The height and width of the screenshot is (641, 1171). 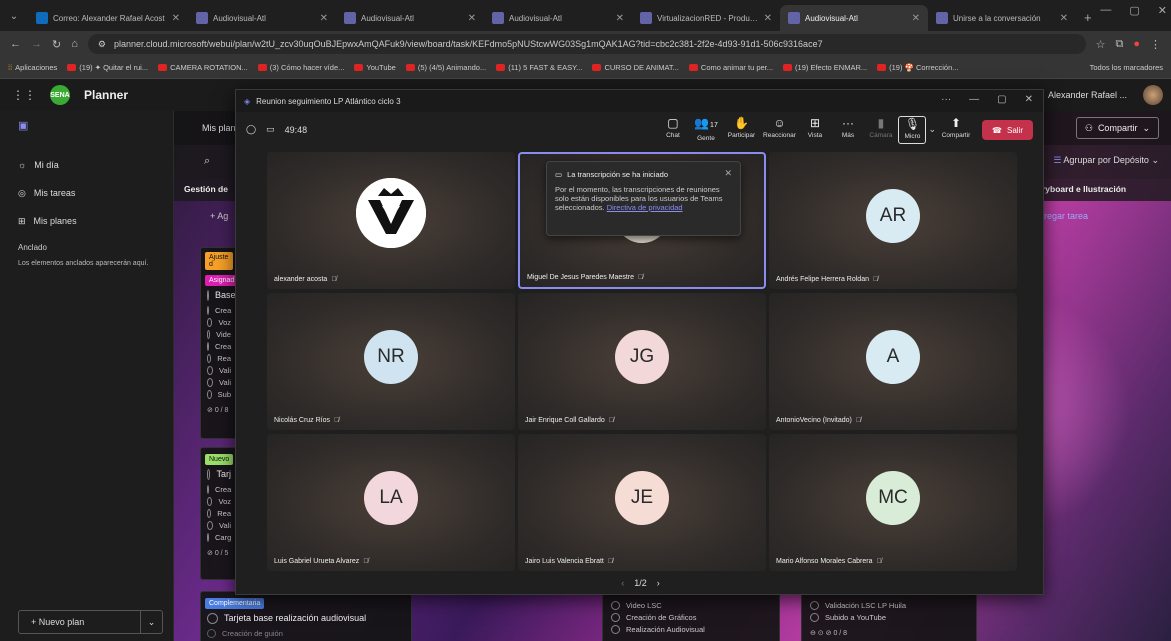 What do you see at coordinates (1007, 130) in the screenshot?
I see `leave-button: ☎ Salir` at bounding box center [1007, 130].